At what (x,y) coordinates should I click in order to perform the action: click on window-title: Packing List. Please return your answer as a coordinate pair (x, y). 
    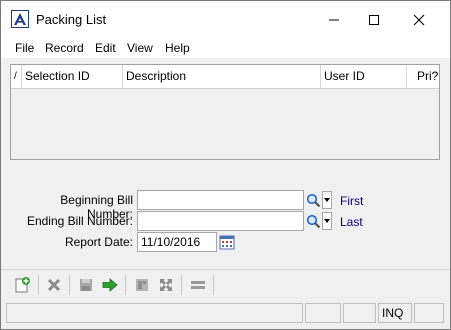
    Looking at the image, I should click on (71, 19).